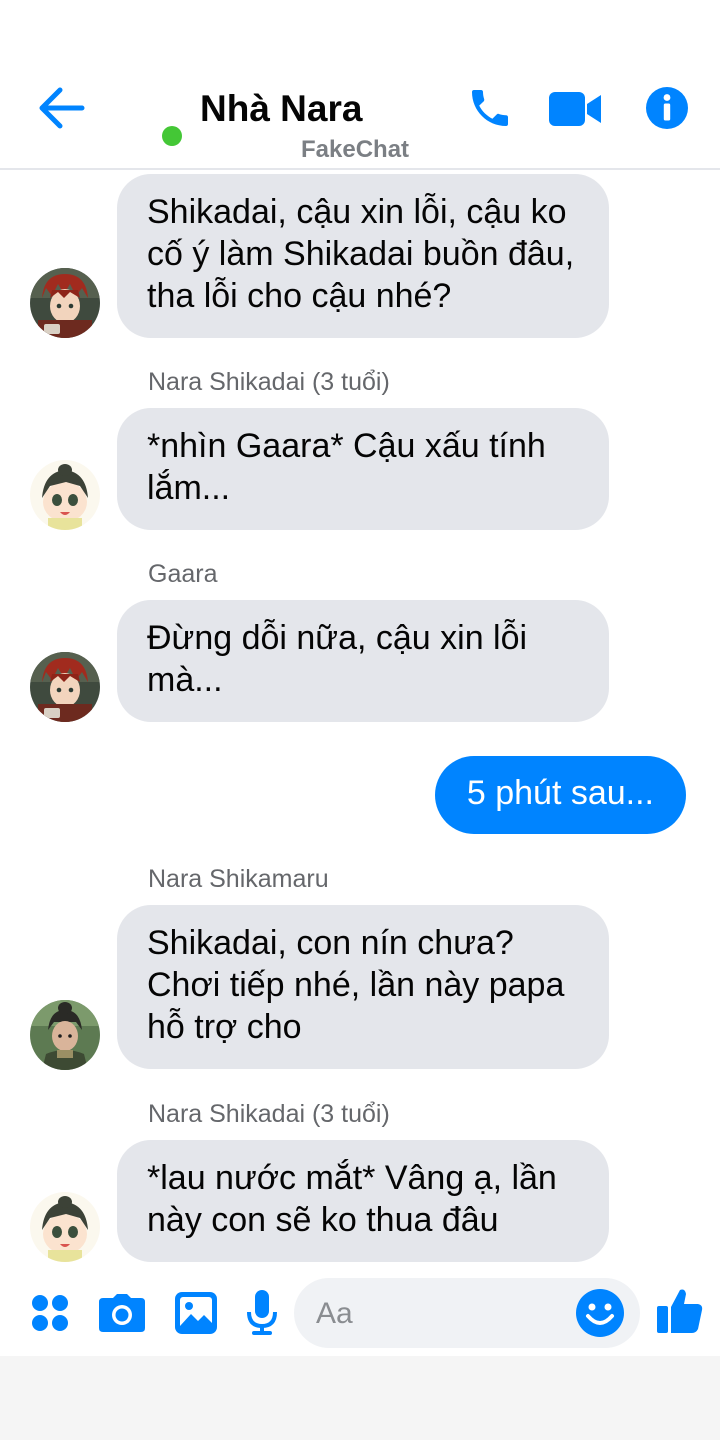  Describe the element at coordinates (334, 1313) in the screenshot. I see `message-input-placeholder: Aa` at that location.